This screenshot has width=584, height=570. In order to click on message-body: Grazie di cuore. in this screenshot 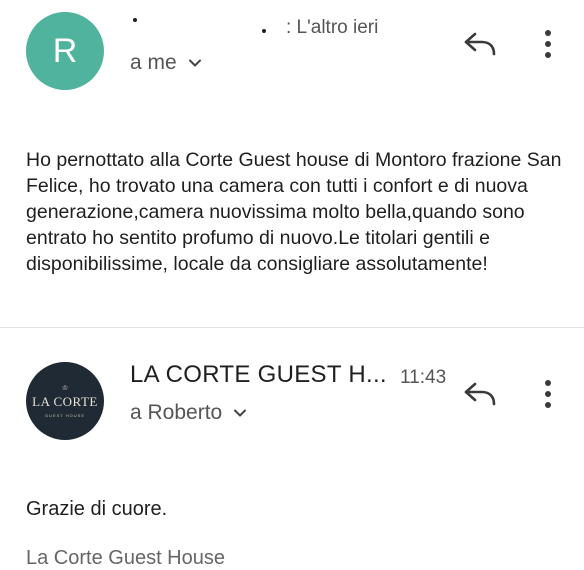, I will do `click(97, 509)`.